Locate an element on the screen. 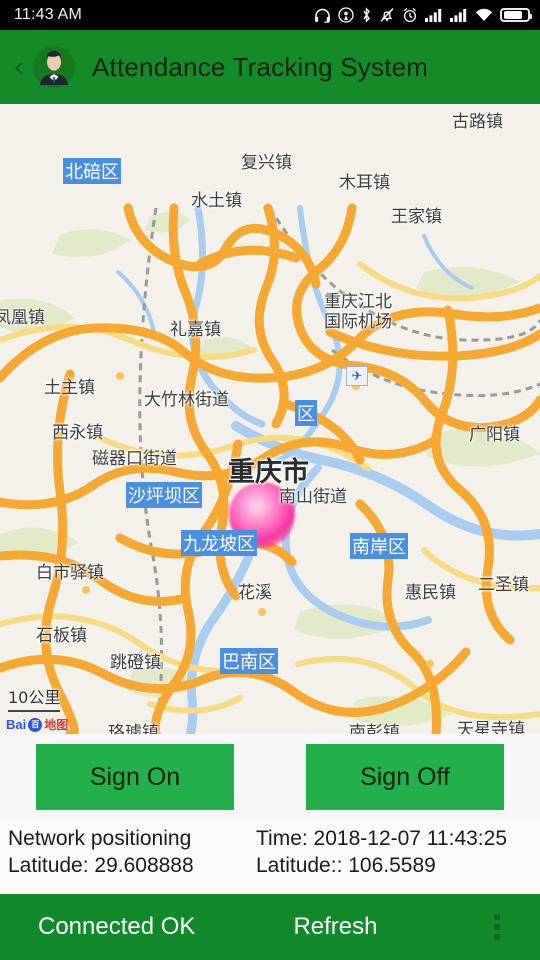 The image size is (540, 960). map-label: 天星寺镇 is located at coordinates (491, 727).